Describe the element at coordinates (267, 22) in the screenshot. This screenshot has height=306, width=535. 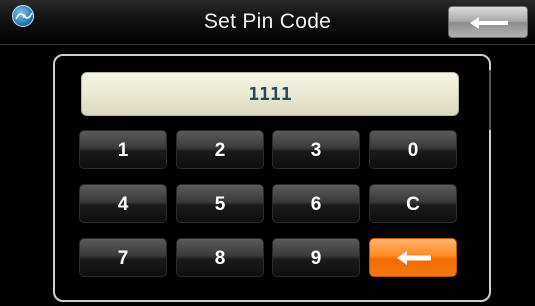
I see `title-bar: Set Pin Code` at that location.